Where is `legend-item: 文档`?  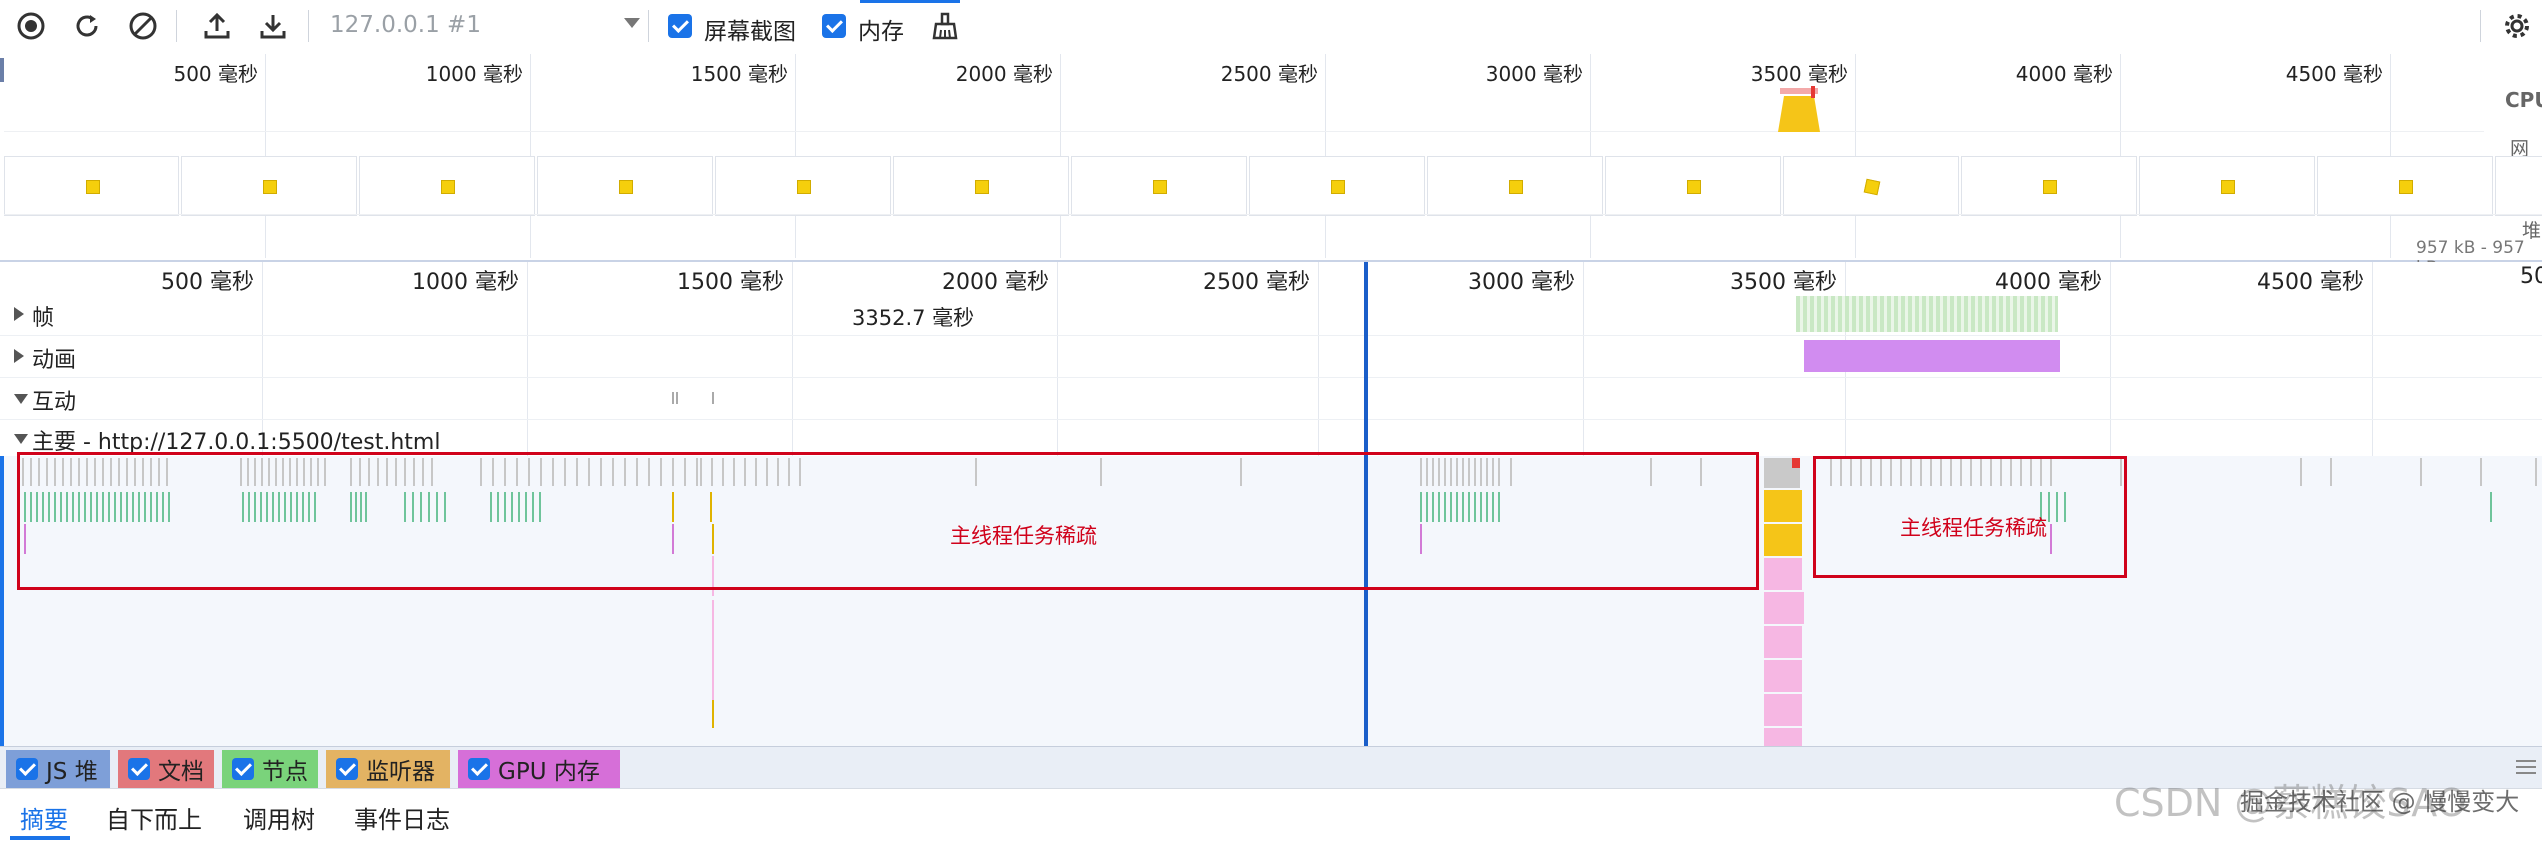 legend-item: 文档 is located at coordinates (166, 769).